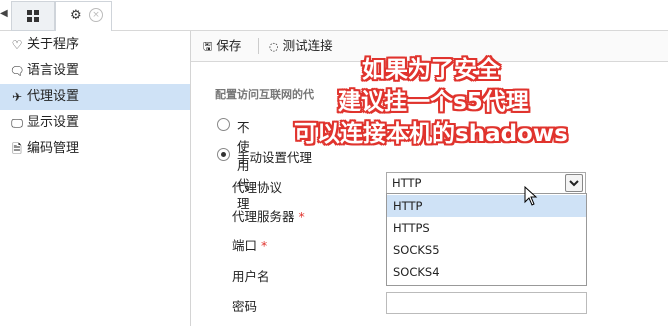 This screenshot has height=326, width=668. Describe the element at coordinates (17, 97) in the screenshot. I see `paper-plane-icon: ✈` at that location.